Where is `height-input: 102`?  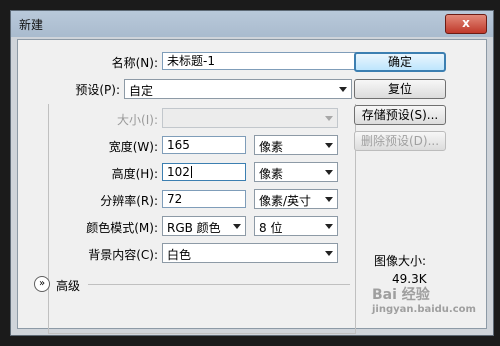
height-input: 102 is located at coordinates (204, 172).